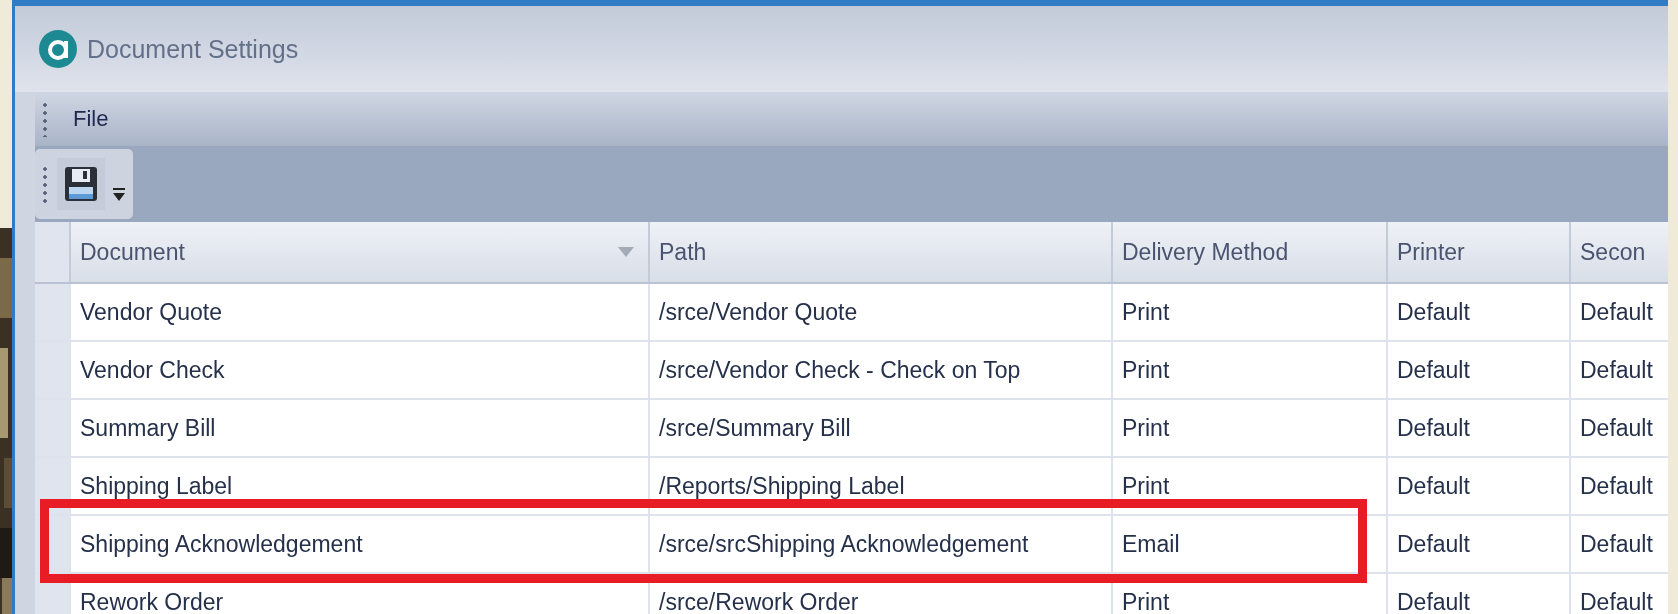 The image size is (1678, 614). What do you see at coordinates (360, 312) in the screenshot?
I see `table-cell: Vendor Quote` at bounding box center [360, 312].